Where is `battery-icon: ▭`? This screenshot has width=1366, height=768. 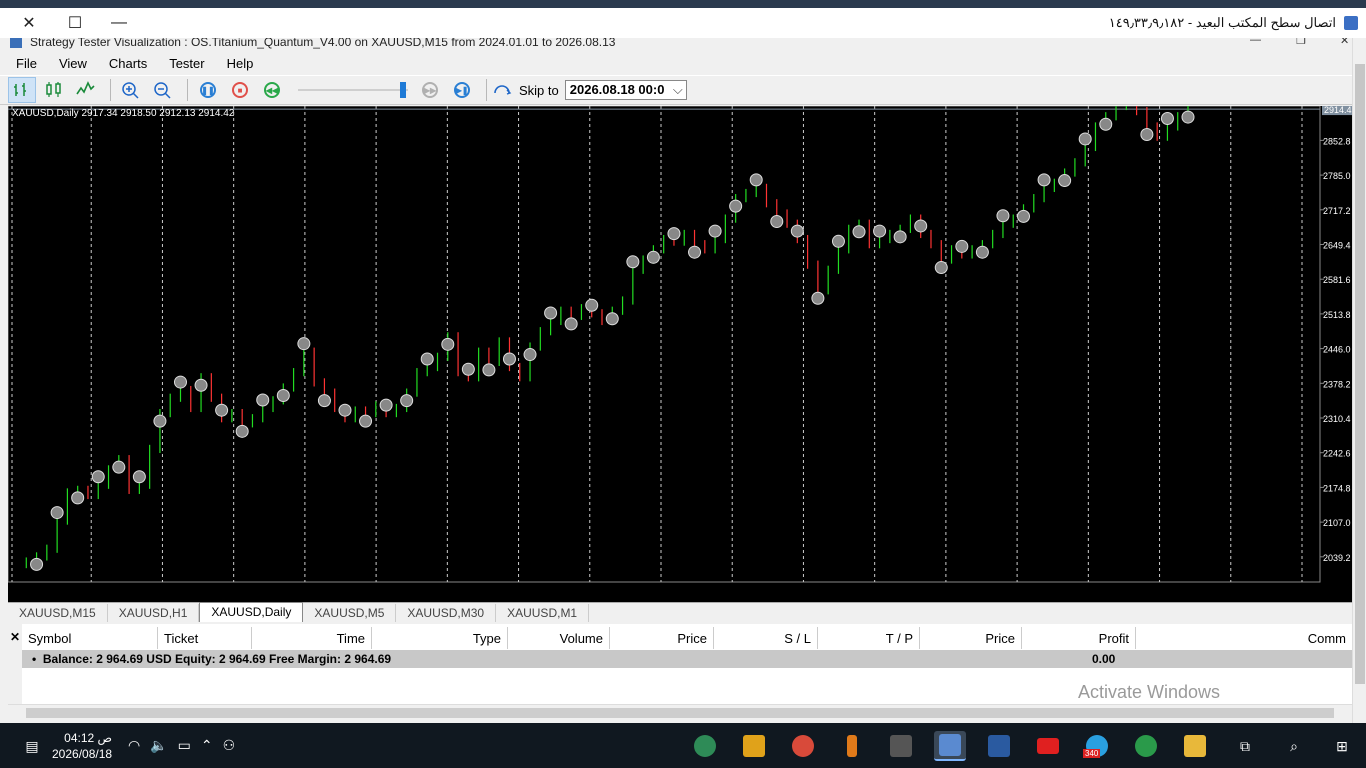 battery-icon: ▭ is located at coordinates (184, 745).